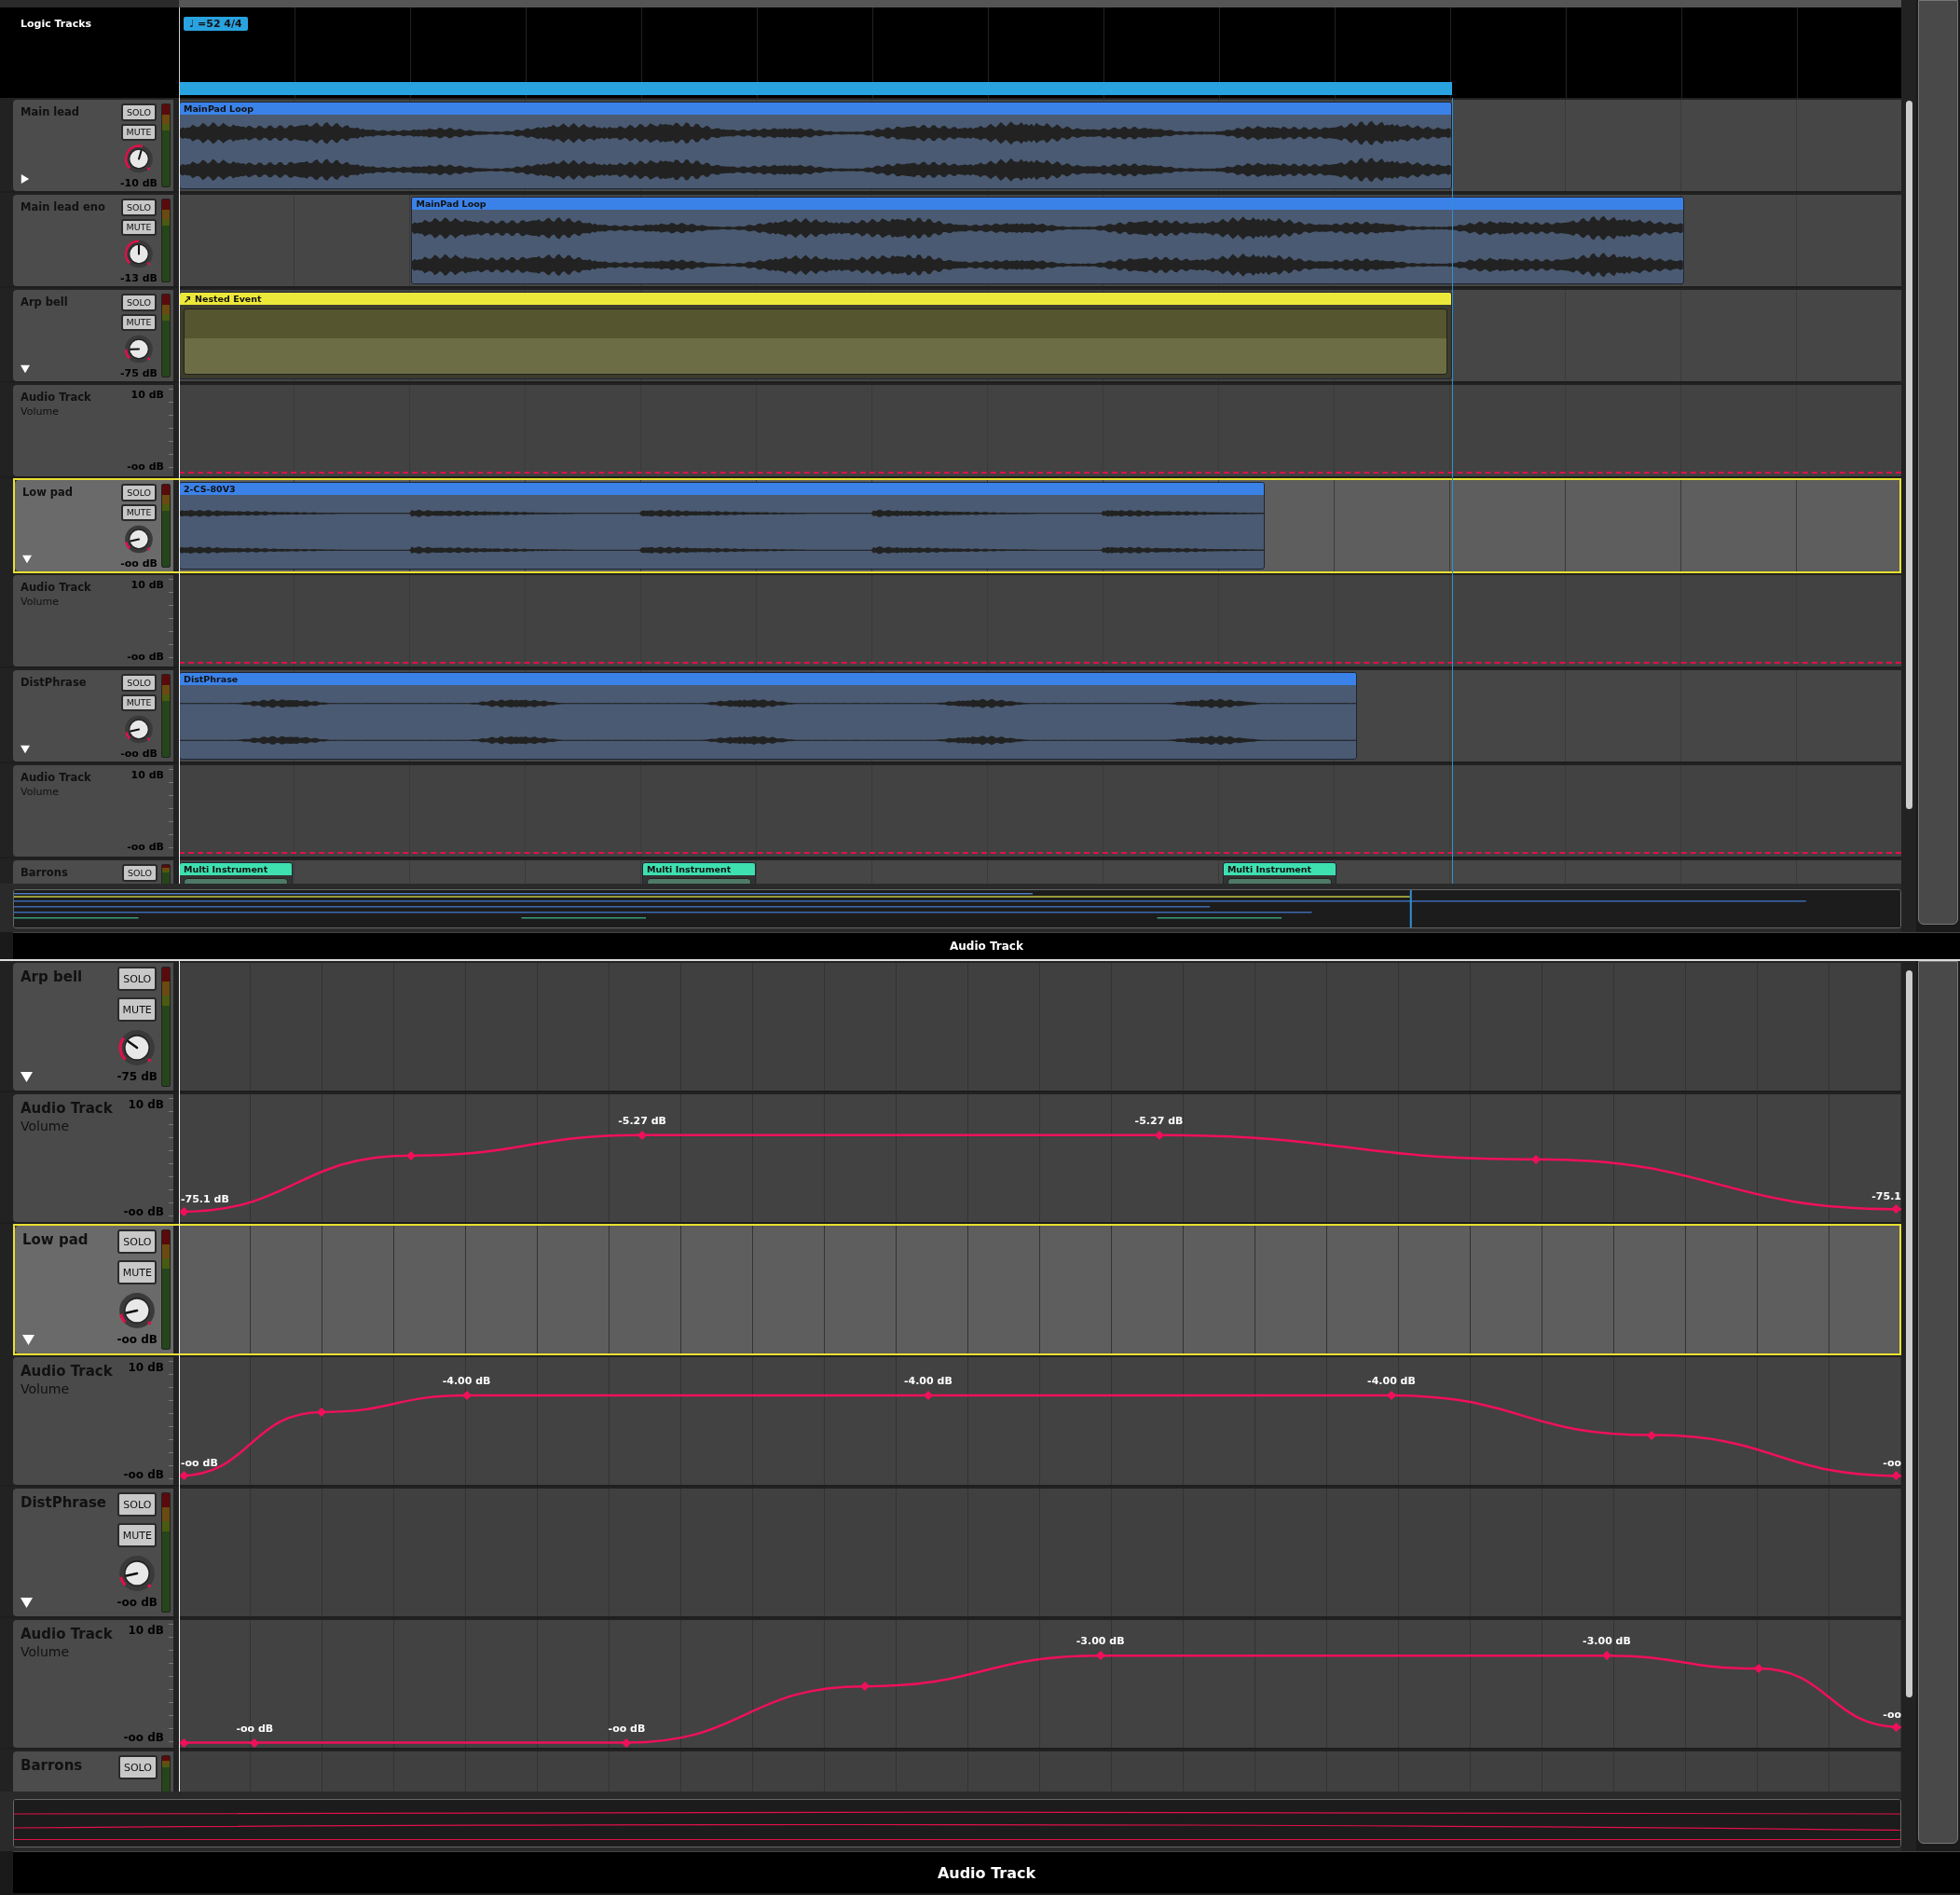 The width and height of the screenshot is (1960, 1895). What do you see at coordinates (950, 1158) in the screenshot?
I see `track-row: Audio Track Volume 10 dB -oo dB -75.1 dB -5.27 dB -5.27 dB -75.1` at bounding box center [950, 1158].